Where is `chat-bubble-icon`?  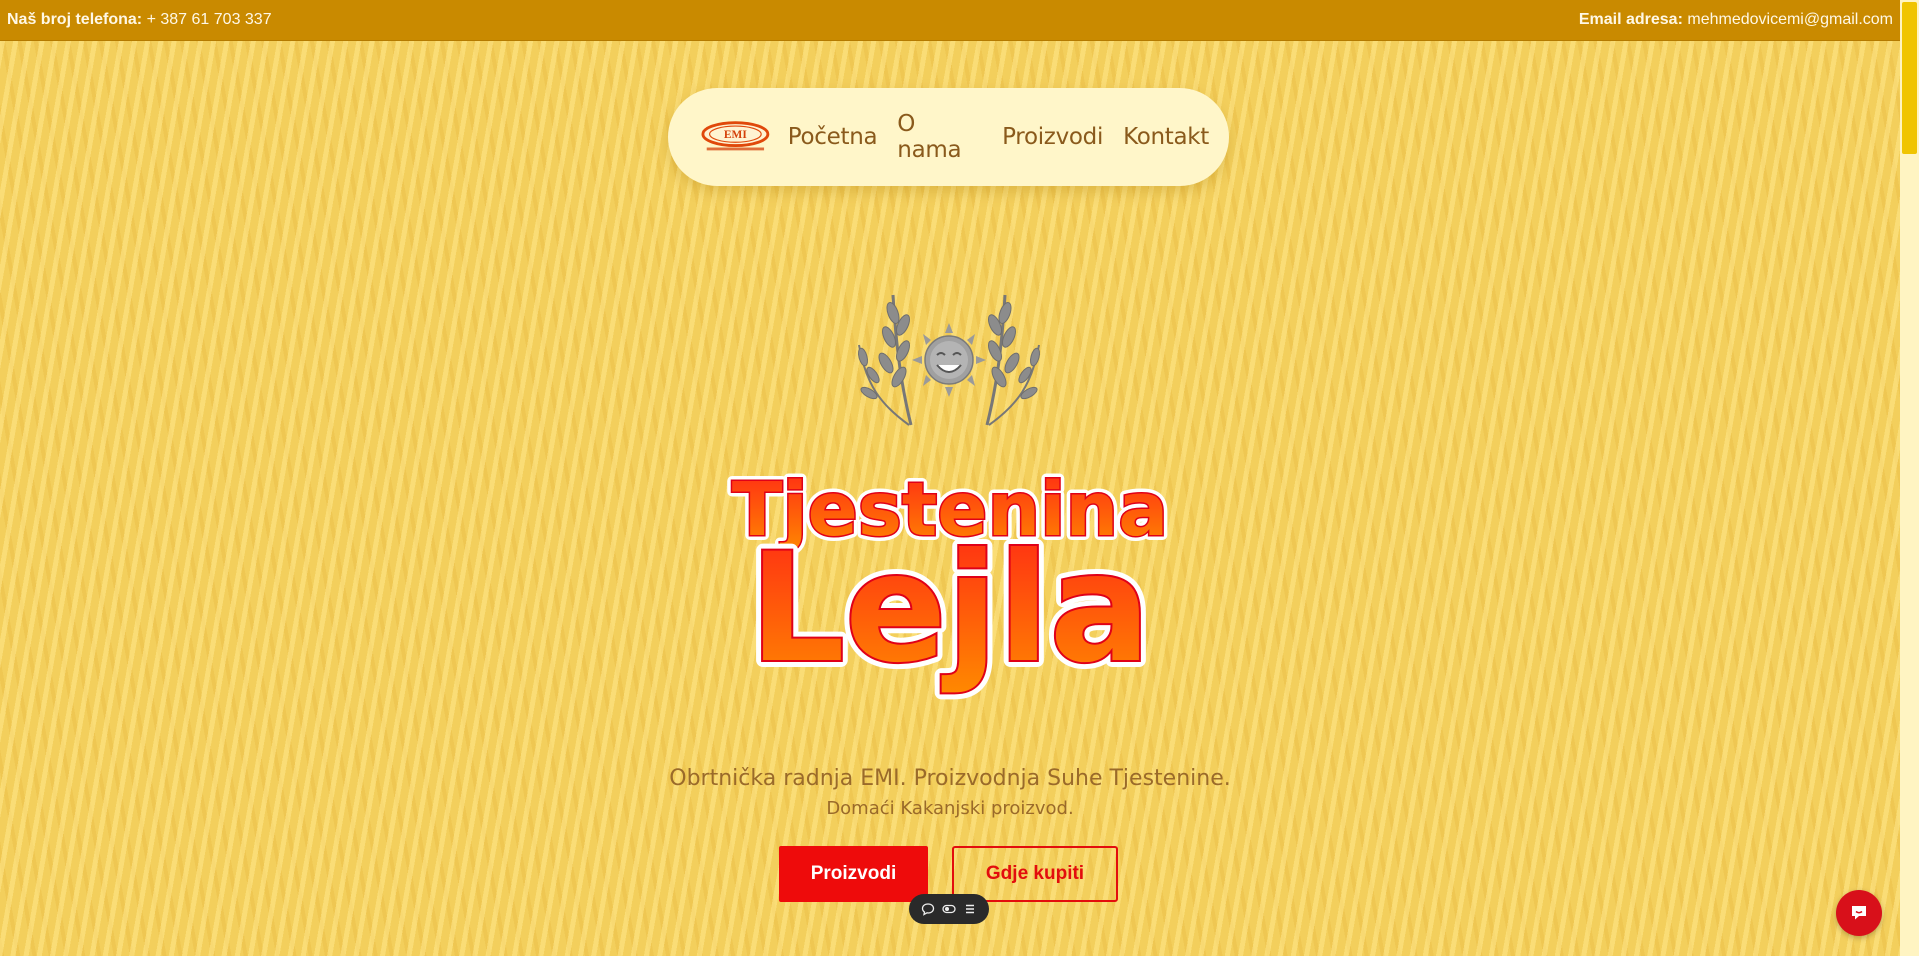
chat-bubble-icon is located at coordinates (1859, 913).